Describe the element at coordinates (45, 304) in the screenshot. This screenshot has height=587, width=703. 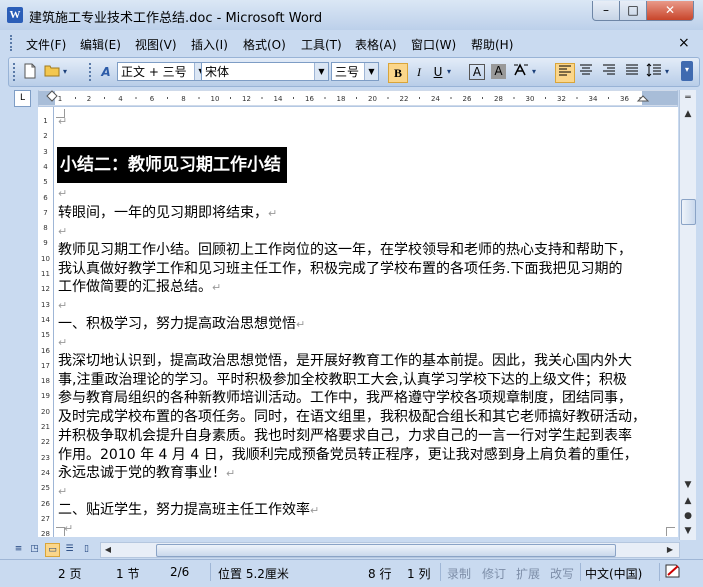
I see `vertical-ruler-tick: 13` at that location.